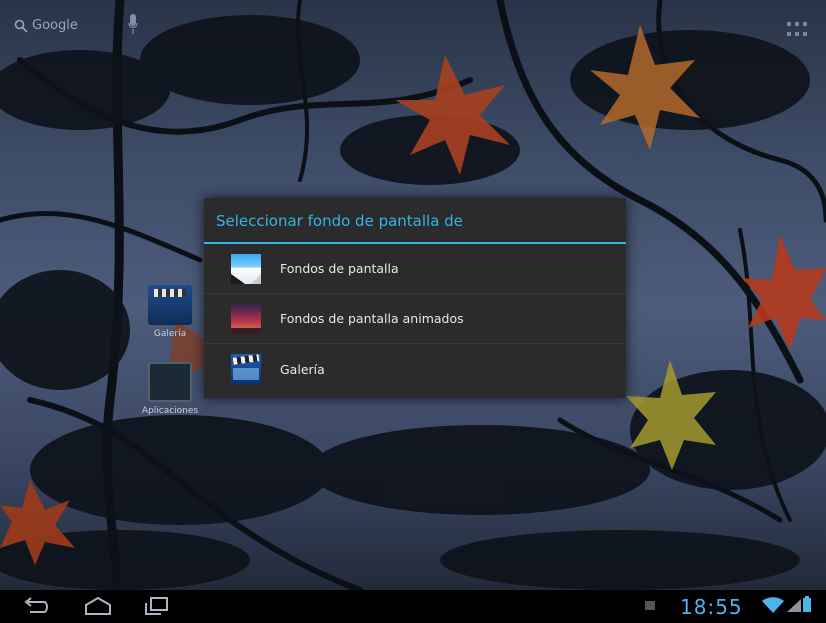 This screenshot has width=826, height=623. What do you see at coordinates (711, 607) in the screenshot?
I see `status-clock: 18:55` at bounding box center [711, 607].